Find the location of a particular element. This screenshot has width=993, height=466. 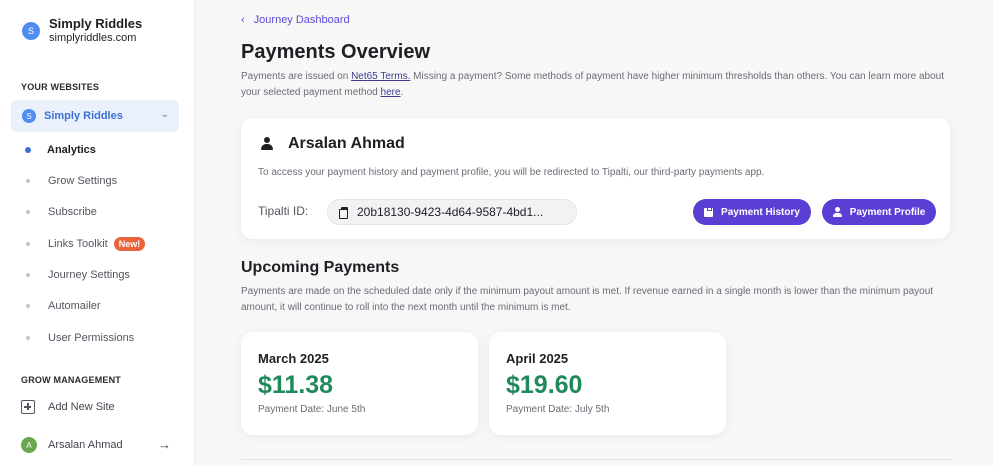

intro-text-part: Payments are issued on is located at coordinates (296, 76).